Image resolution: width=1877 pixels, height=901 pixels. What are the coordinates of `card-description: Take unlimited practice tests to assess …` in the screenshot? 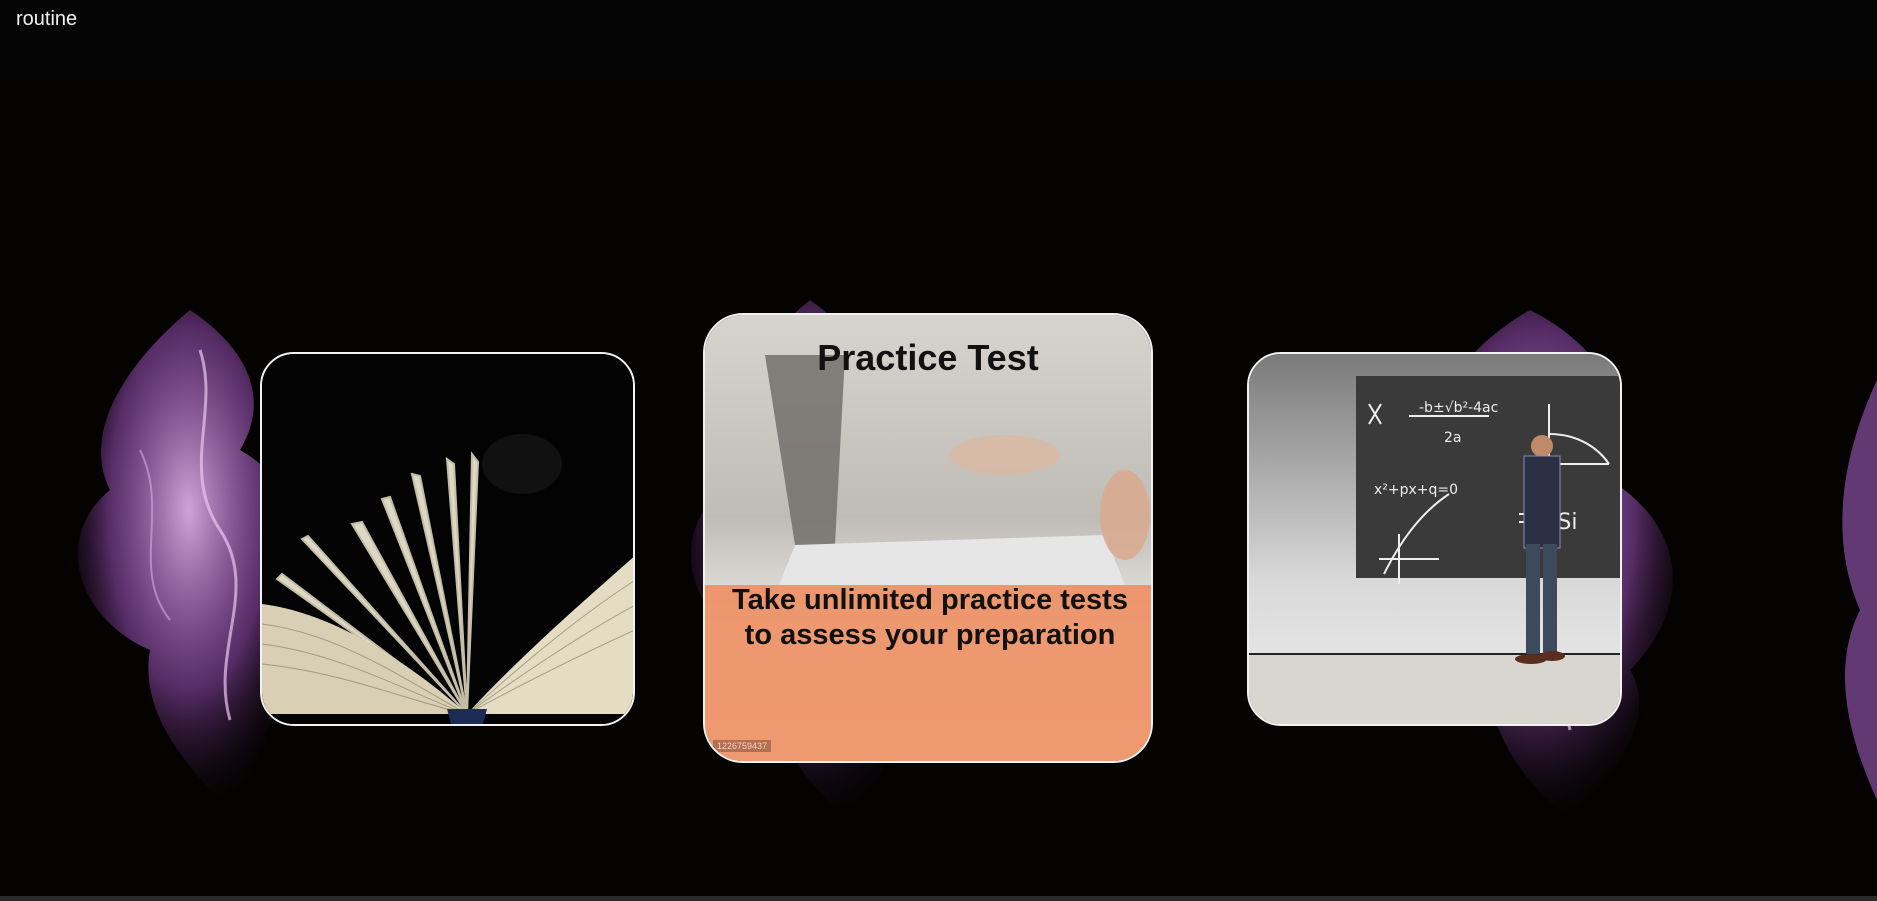 It's located at (930, 618).